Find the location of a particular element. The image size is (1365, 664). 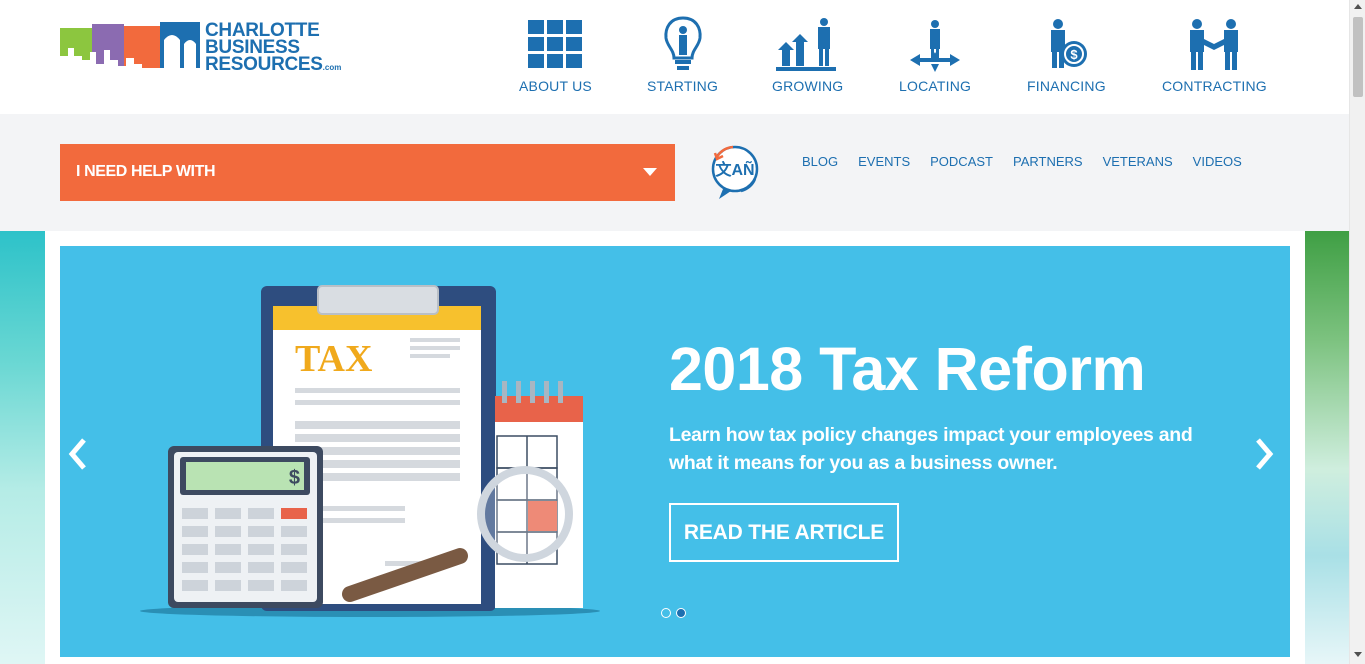

slide-indicators is located at coordinates (673, 613).